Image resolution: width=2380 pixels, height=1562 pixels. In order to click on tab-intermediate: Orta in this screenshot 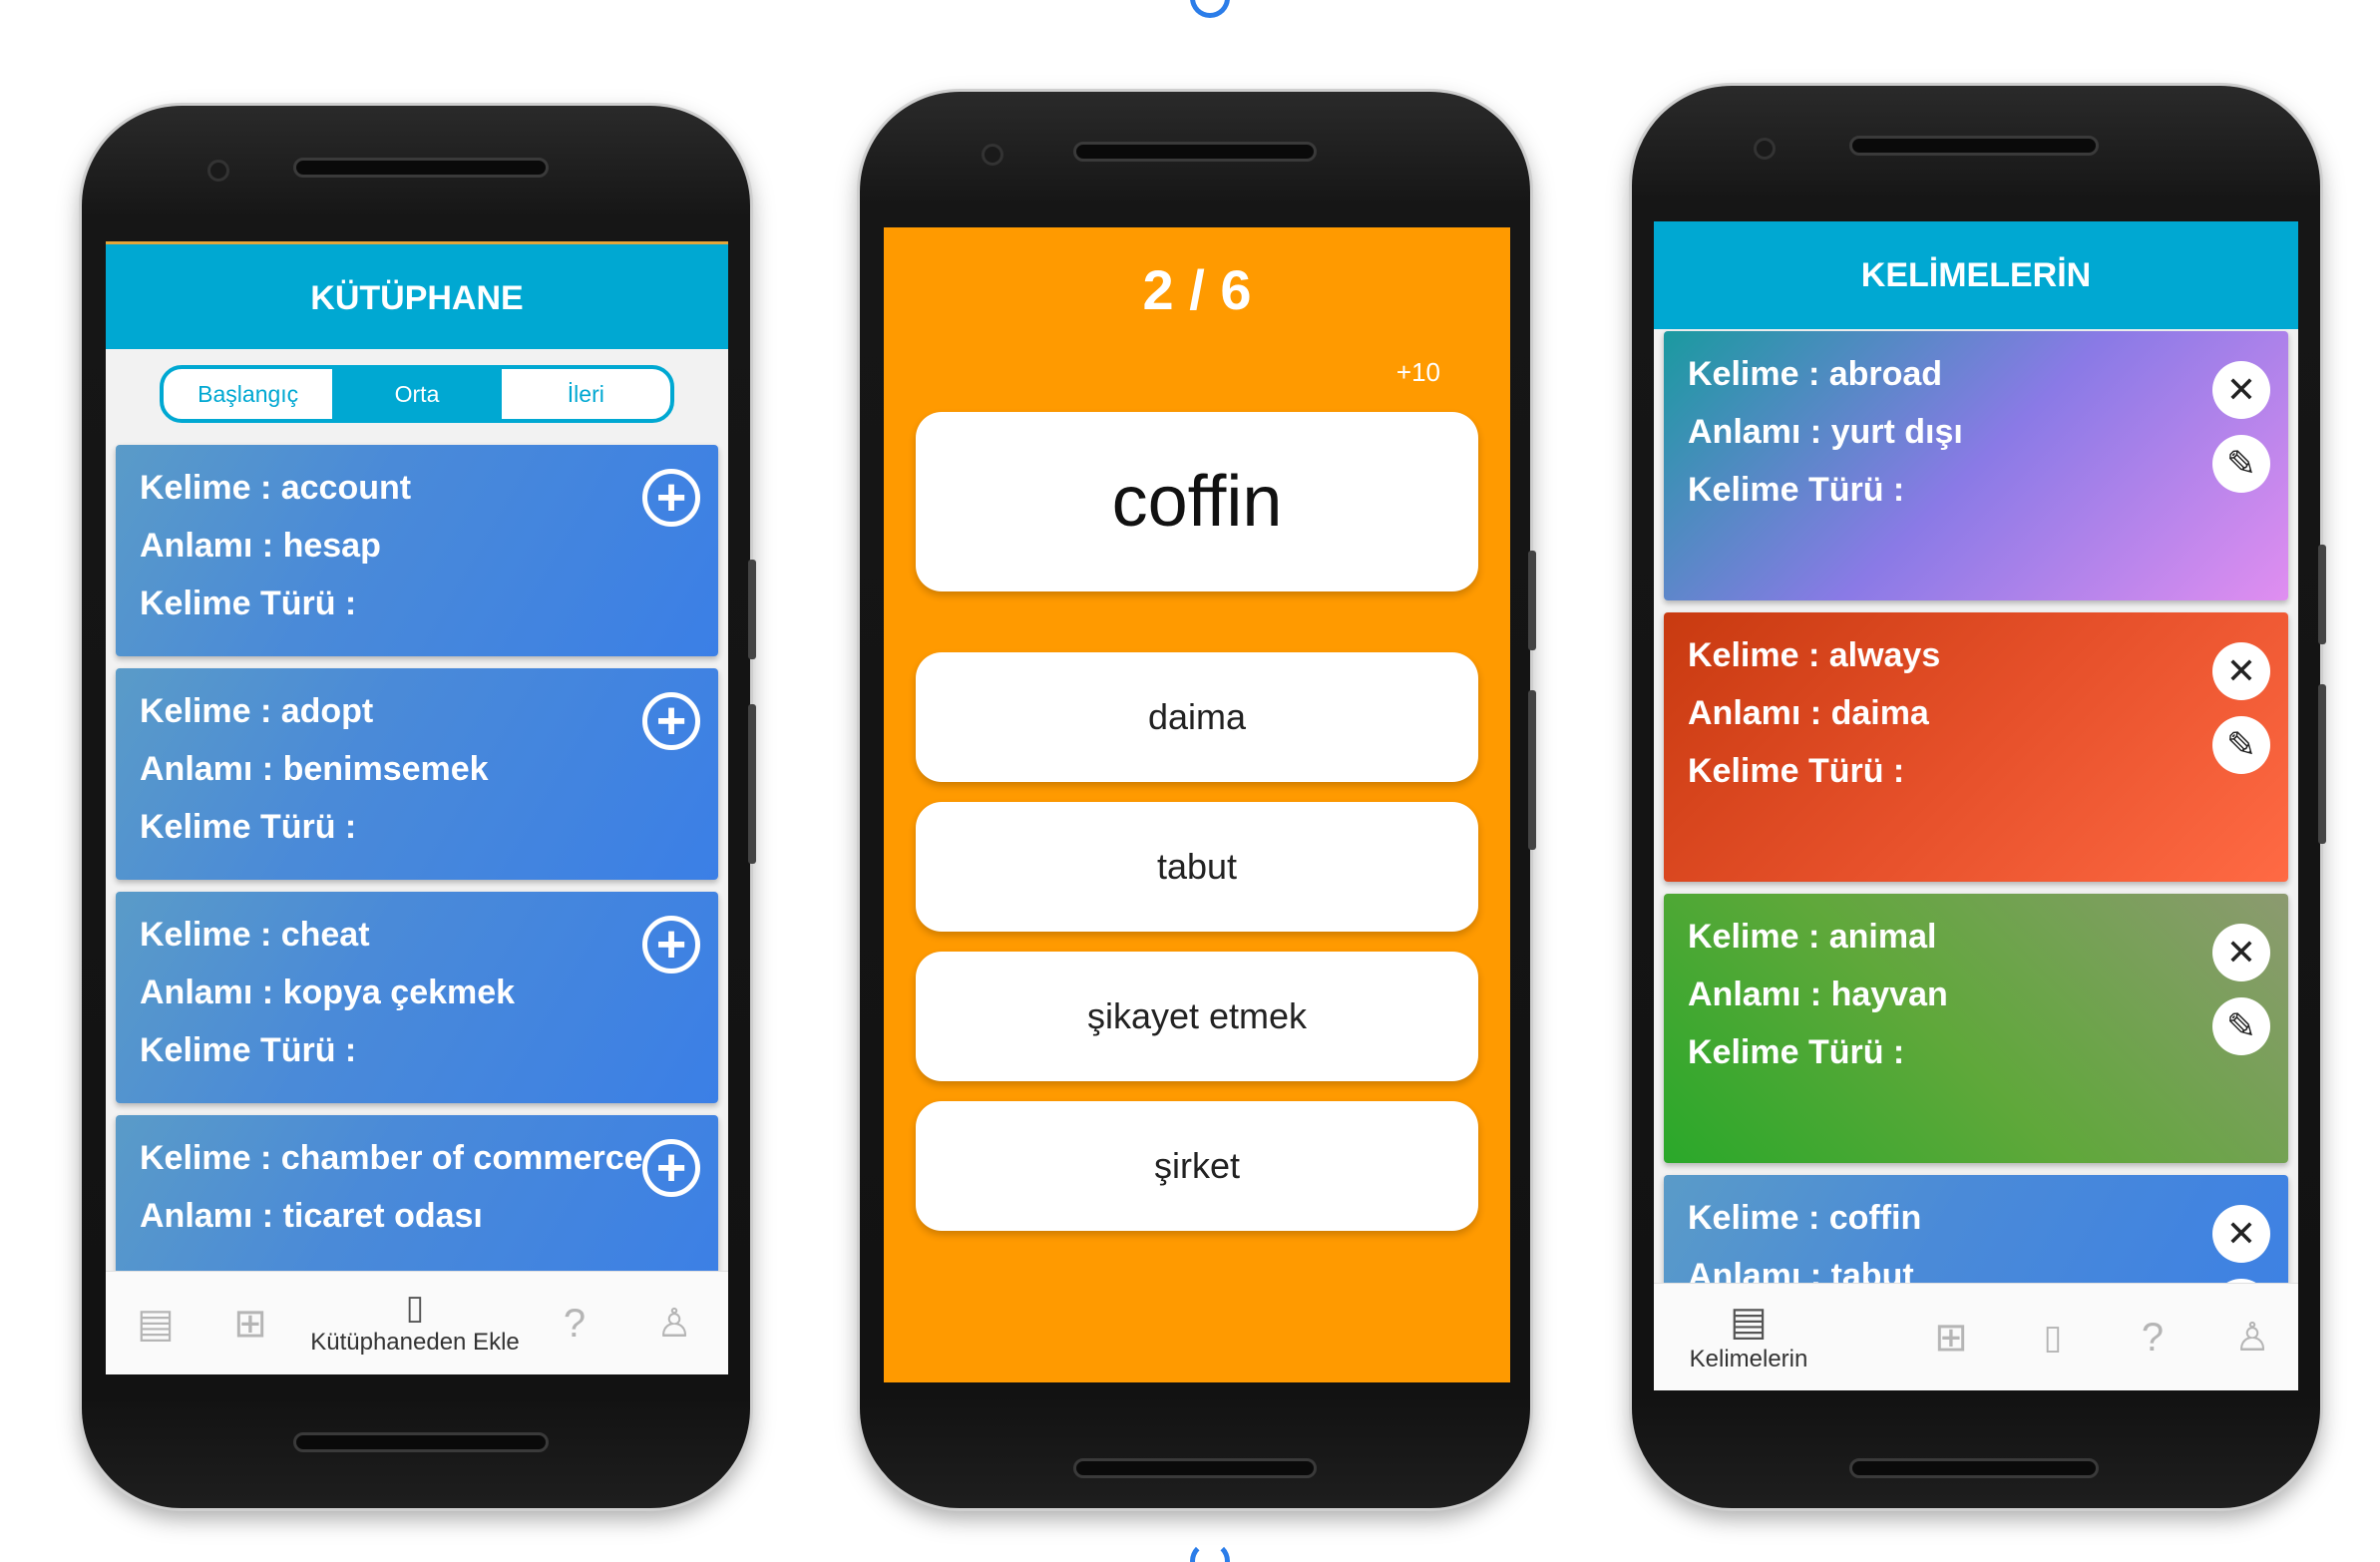, I will do `click(417, 394)`.